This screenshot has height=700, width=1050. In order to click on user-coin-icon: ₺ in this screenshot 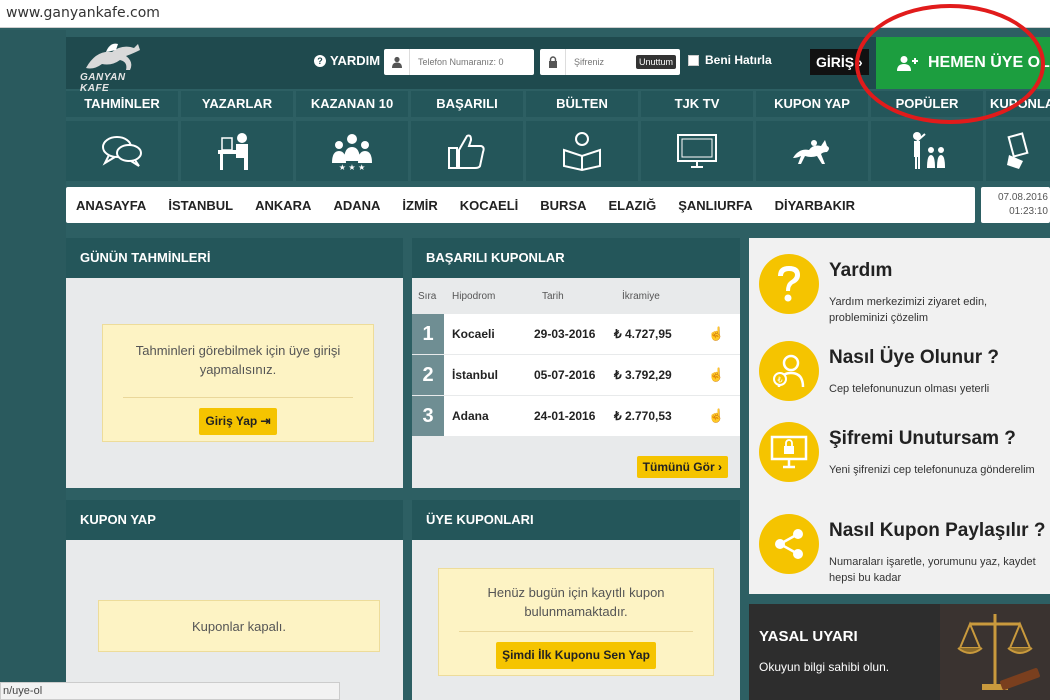, I will do `click(789, 371)`.